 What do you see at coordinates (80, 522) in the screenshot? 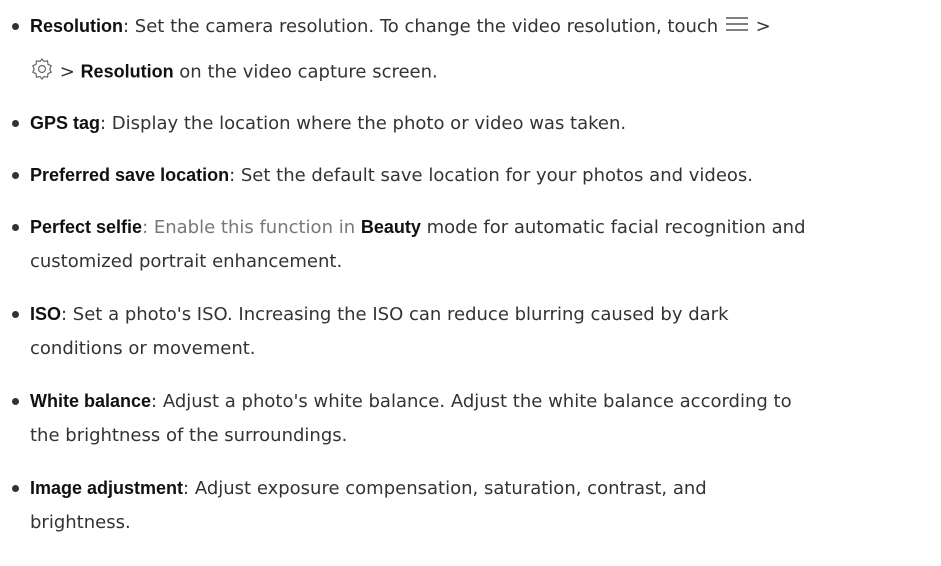
I see `desc-image-adjustment-b: brightness.` at bounding box center [80, 522].